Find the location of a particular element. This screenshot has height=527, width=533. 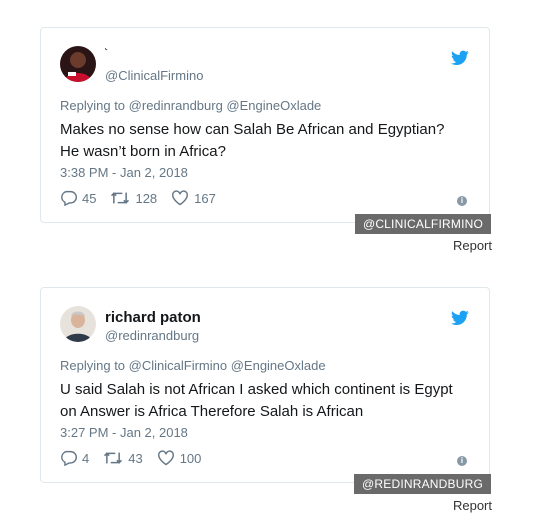

reply-handles: @redinrandburg @EngineOxlade is located at coordinates (225, 105).